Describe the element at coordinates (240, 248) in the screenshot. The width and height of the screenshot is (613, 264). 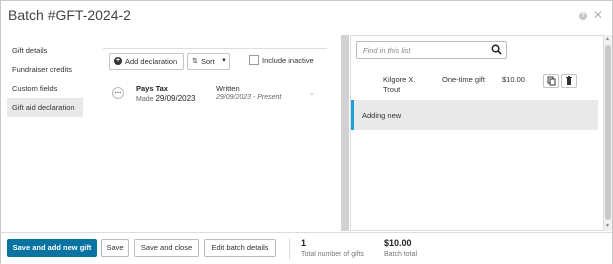
I see `edit-batch-details-button: Edit batch details` at that location.